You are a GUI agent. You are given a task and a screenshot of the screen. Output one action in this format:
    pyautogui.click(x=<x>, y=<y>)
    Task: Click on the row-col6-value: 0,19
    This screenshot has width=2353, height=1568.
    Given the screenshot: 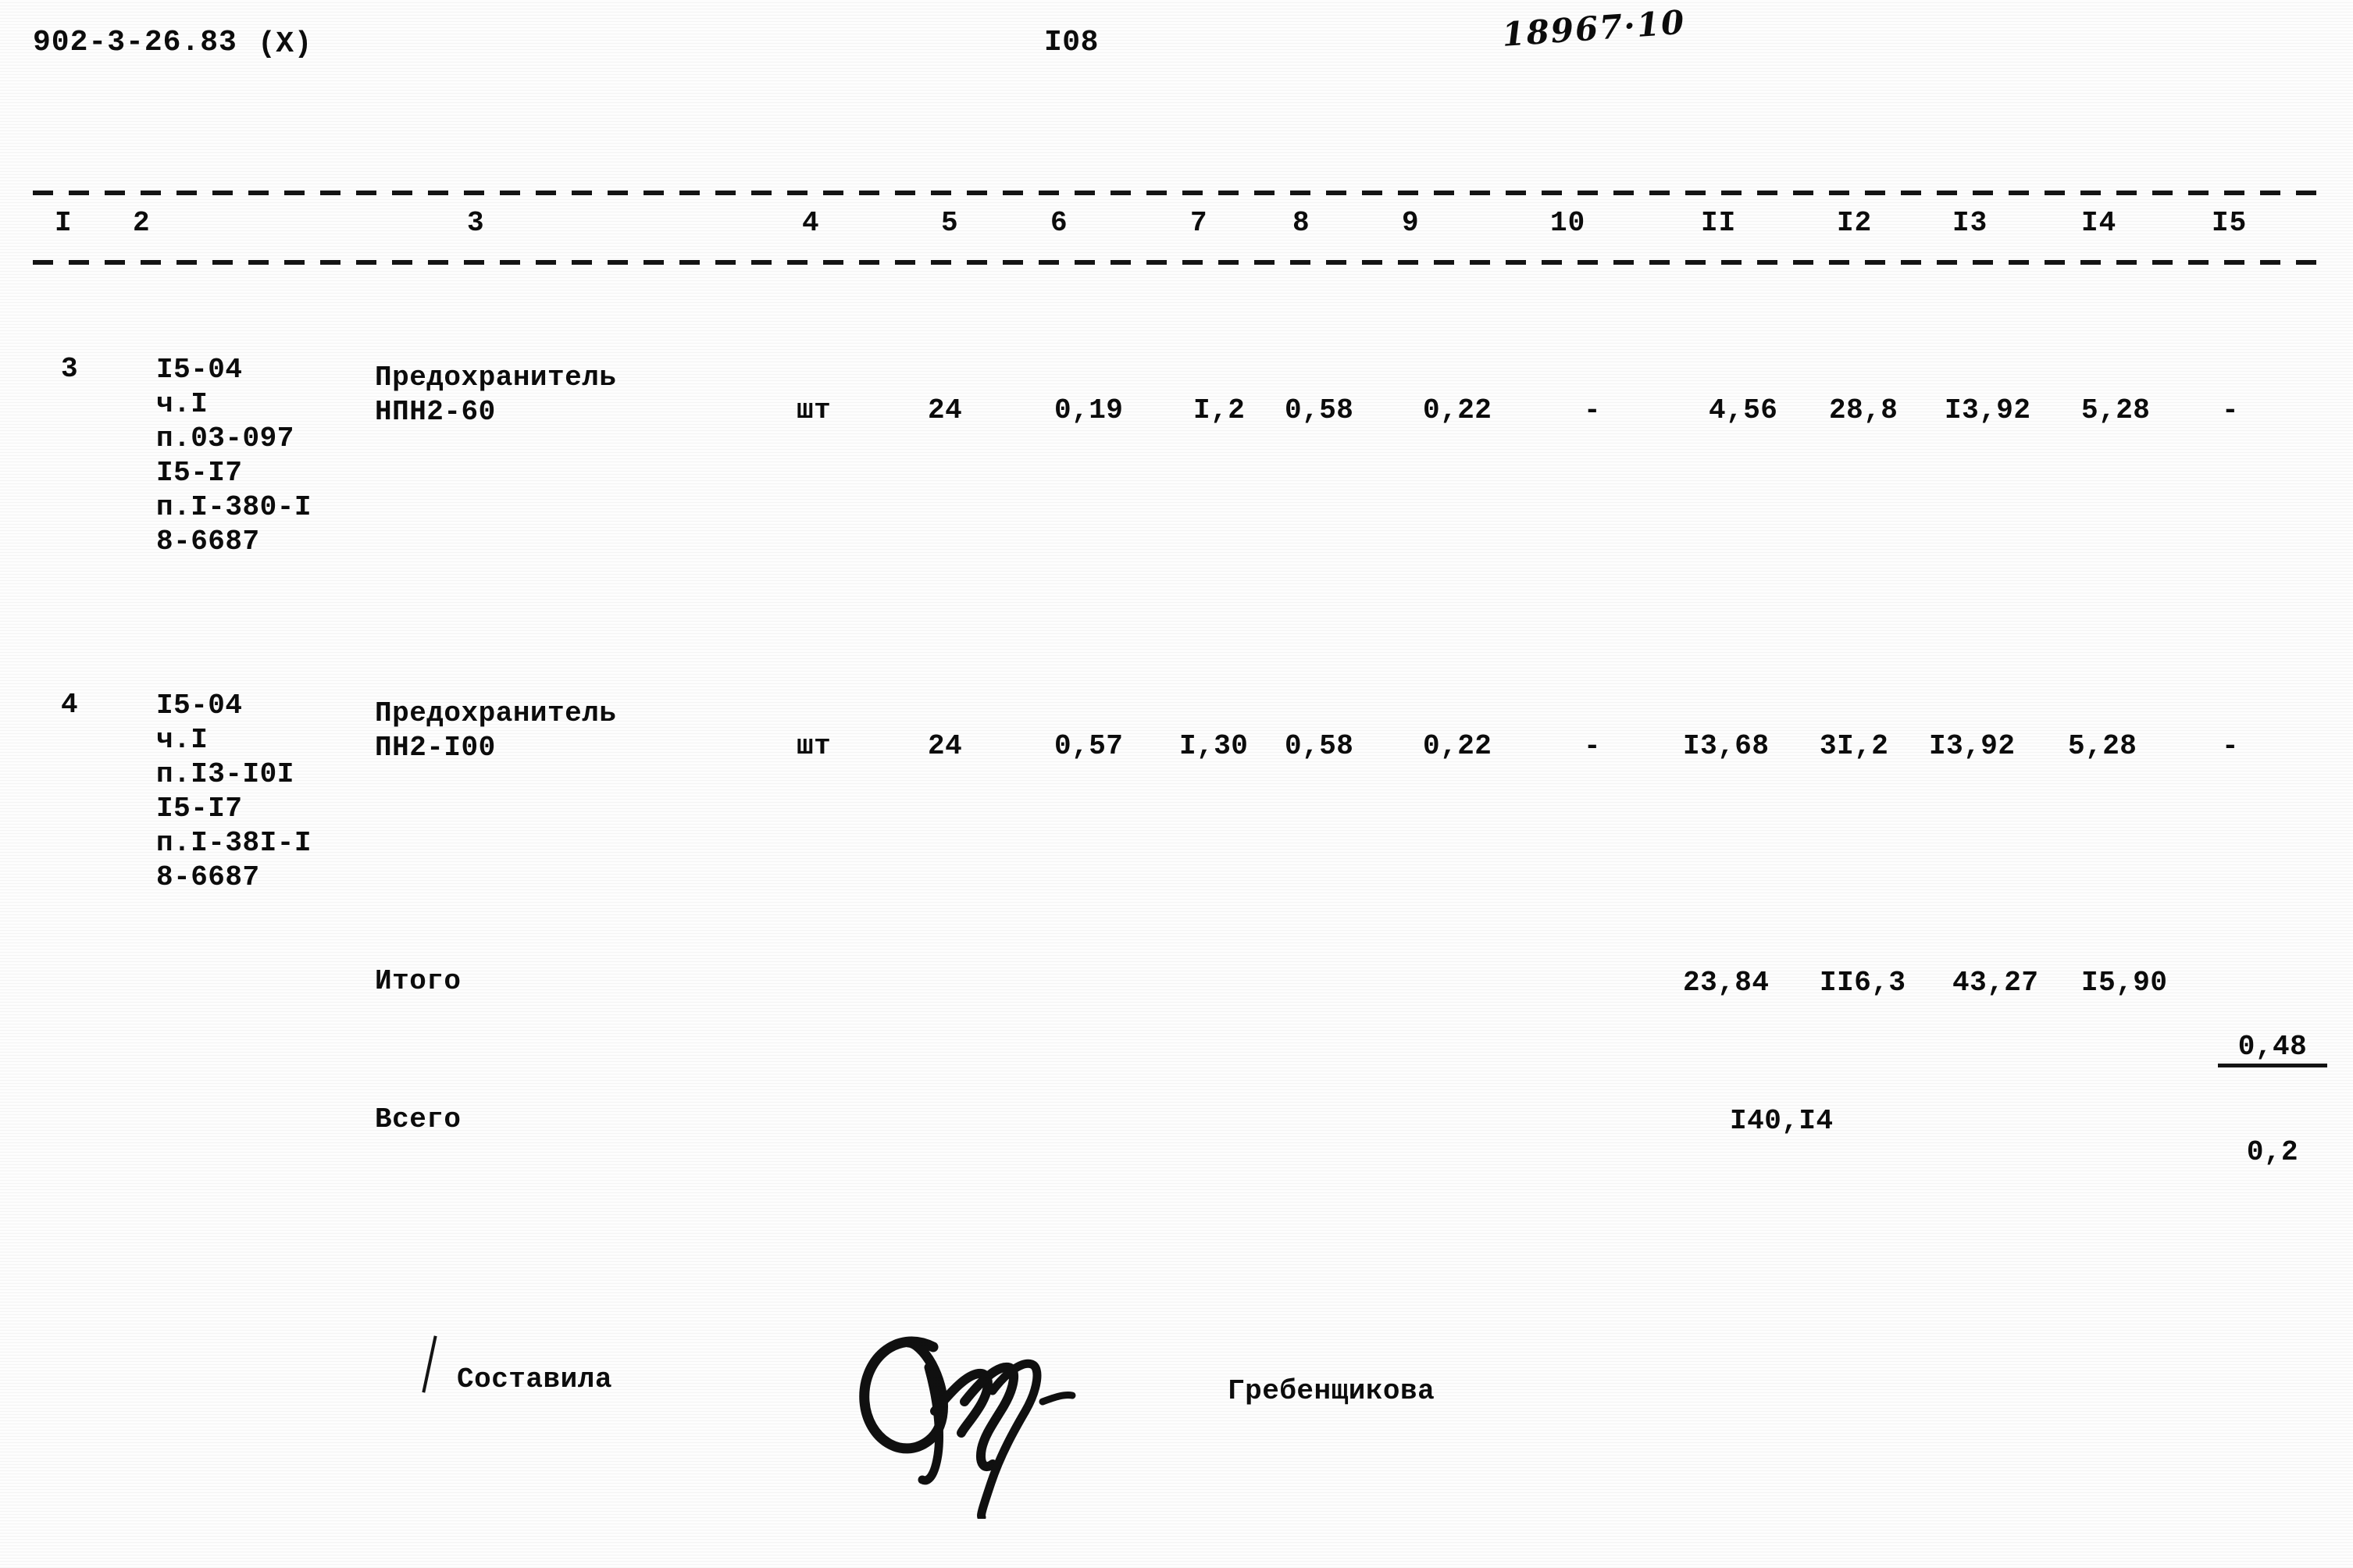 What is the action you would take?
    pyautogui.click(x=1089, y=410)
    